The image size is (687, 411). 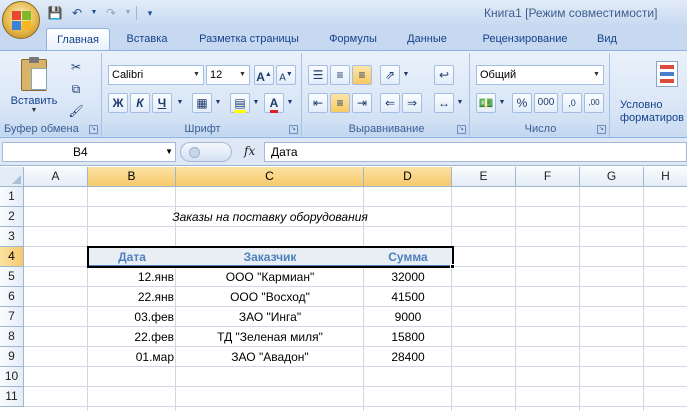 What do you see at coordinates (264, 75) in the screenshot?
I see `grow-font-button: A▲` at bounding box center [264, 75].